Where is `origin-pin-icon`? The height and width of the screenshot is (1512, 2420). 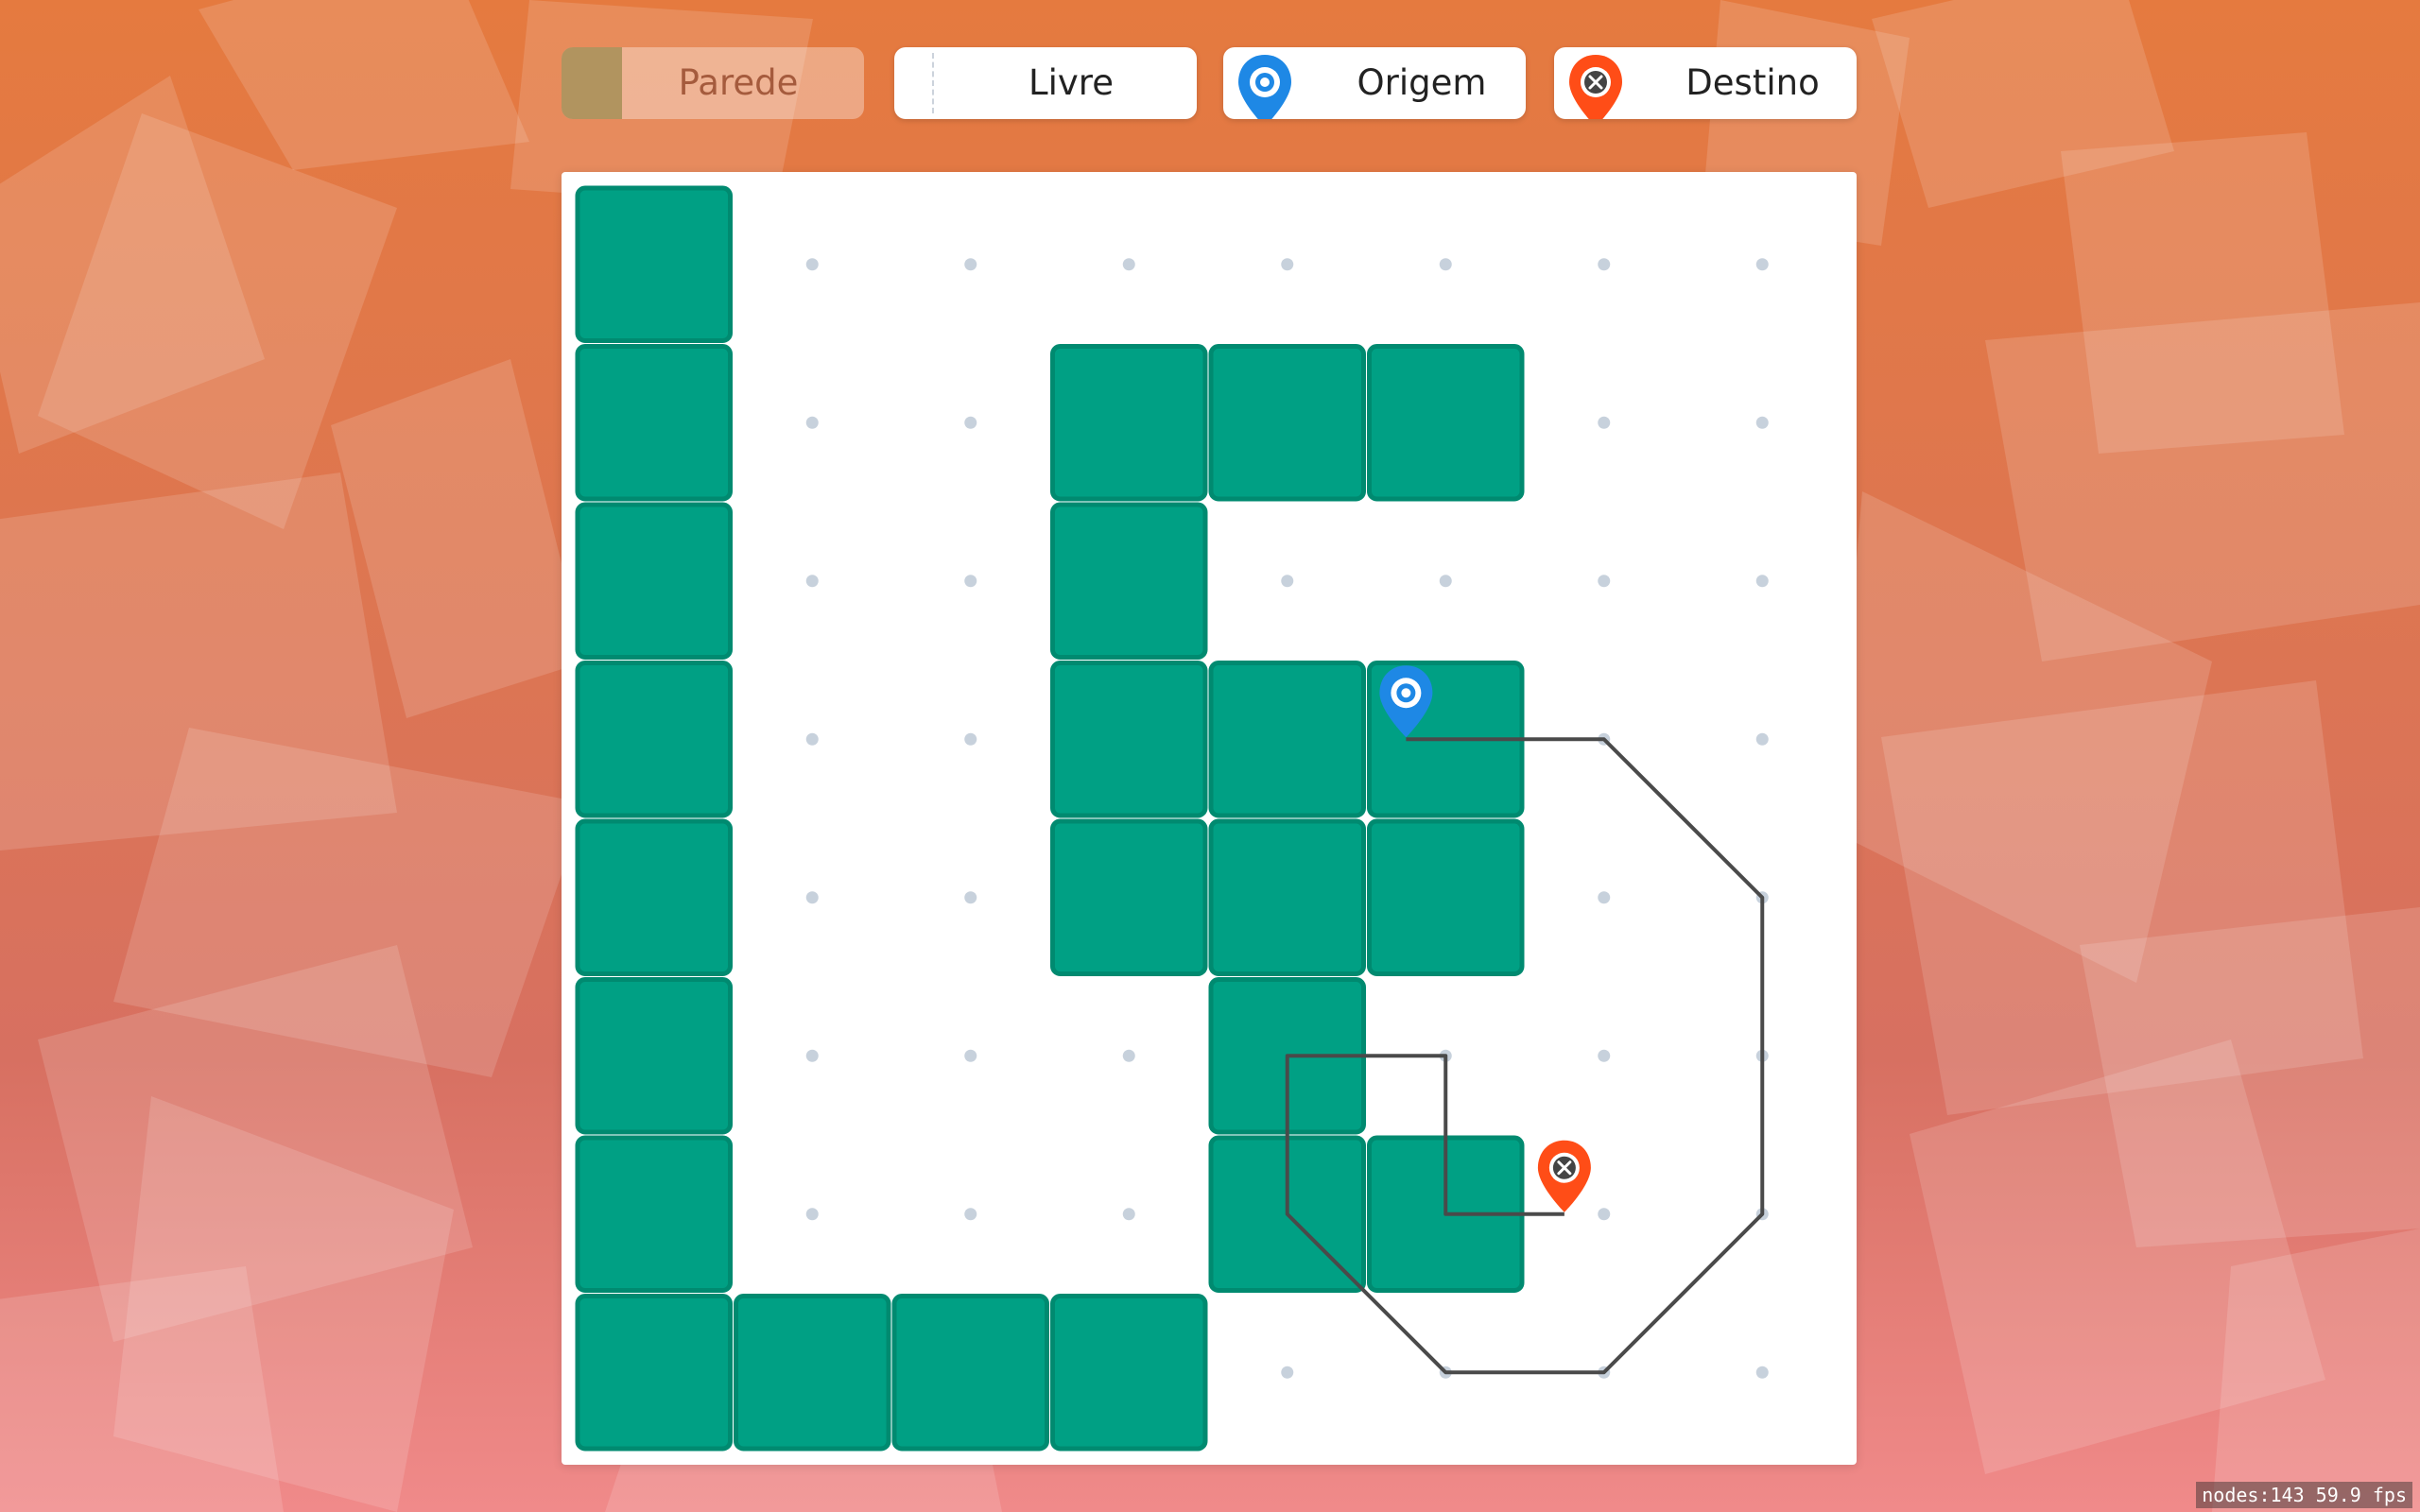 origin-pin-icon is located at coordinates (1264, 87).